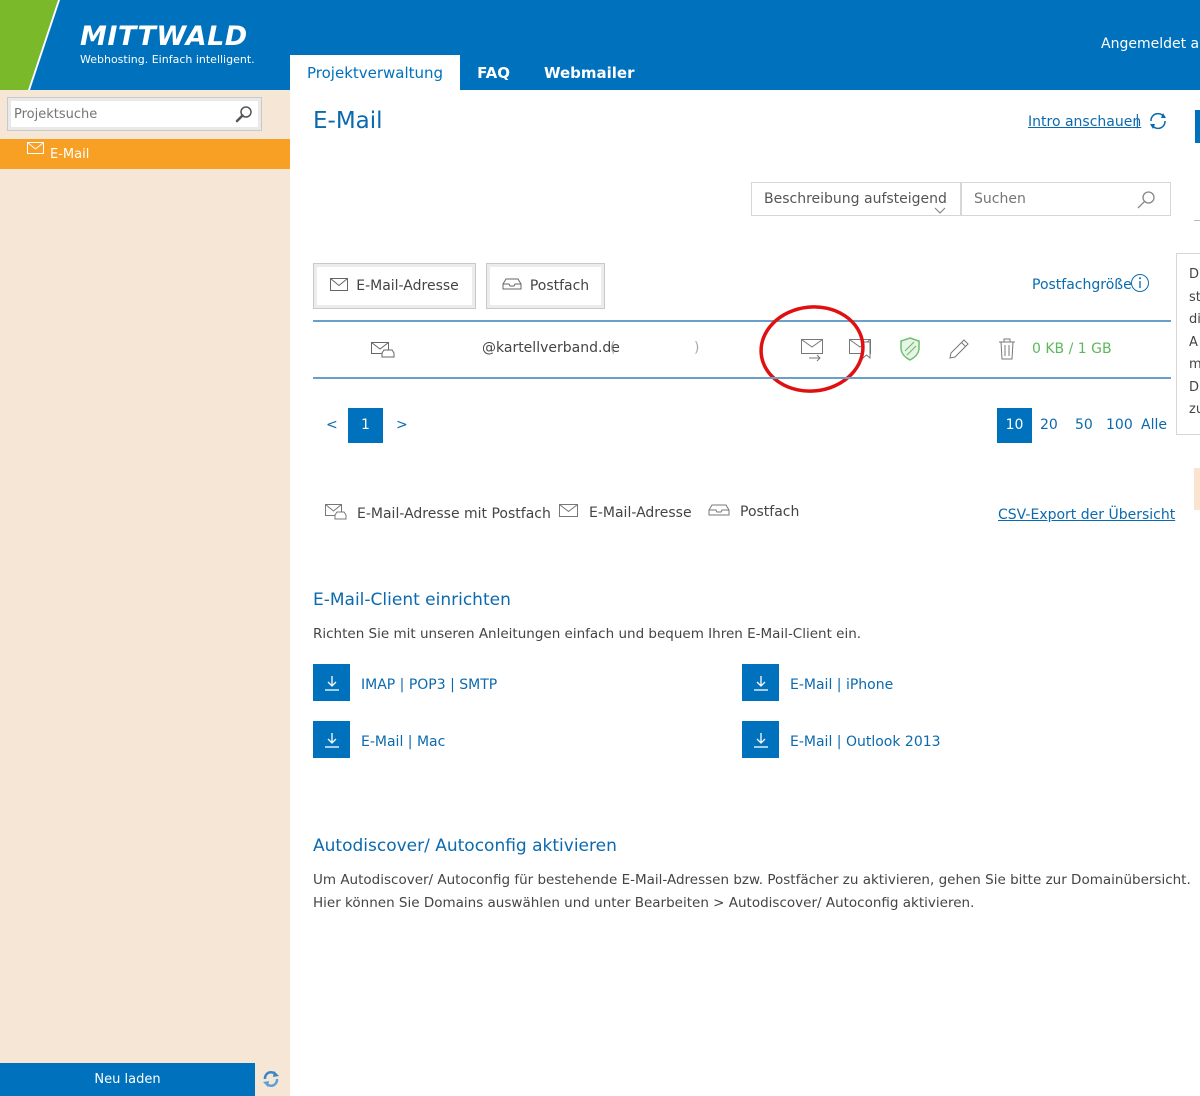 The image size is (1200, 1096). I want to click on info-icon, so click(1140, 285).